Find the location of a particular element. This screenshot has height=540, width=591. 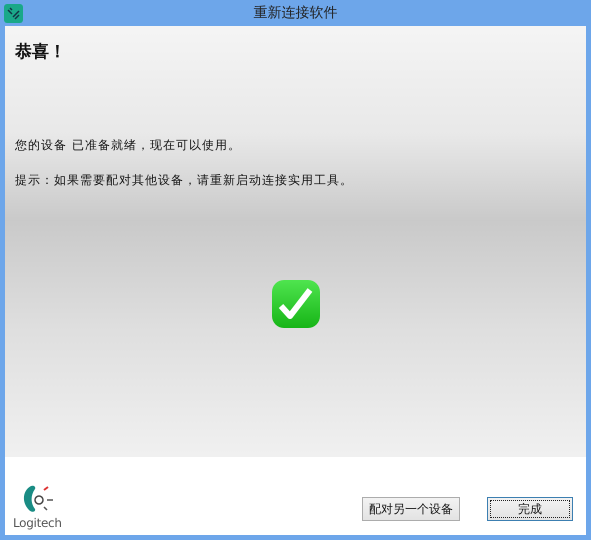

finish-button: 完成 is located at coordinates (530, 509).